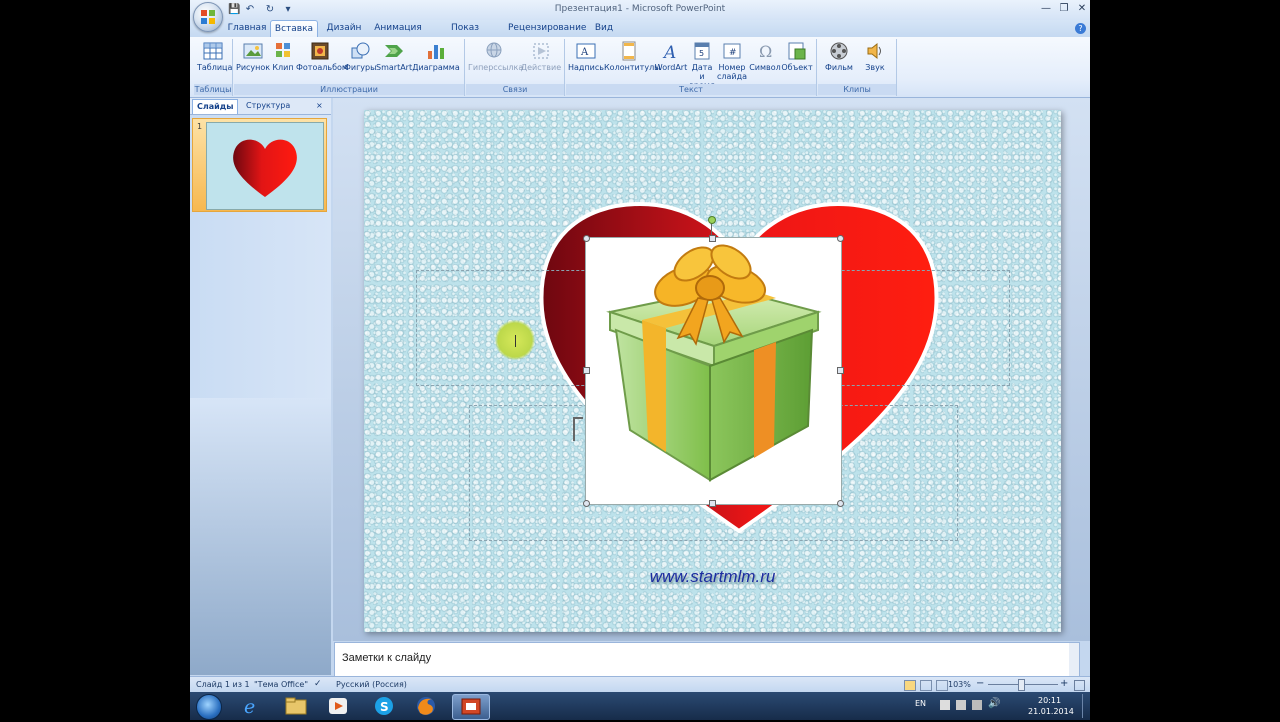 This screenshot has width=1280, height=722. What do you see at coordinates (714, 363) in the screenshot?
I see `gift-box-icon` at bounding box center [714, 363].